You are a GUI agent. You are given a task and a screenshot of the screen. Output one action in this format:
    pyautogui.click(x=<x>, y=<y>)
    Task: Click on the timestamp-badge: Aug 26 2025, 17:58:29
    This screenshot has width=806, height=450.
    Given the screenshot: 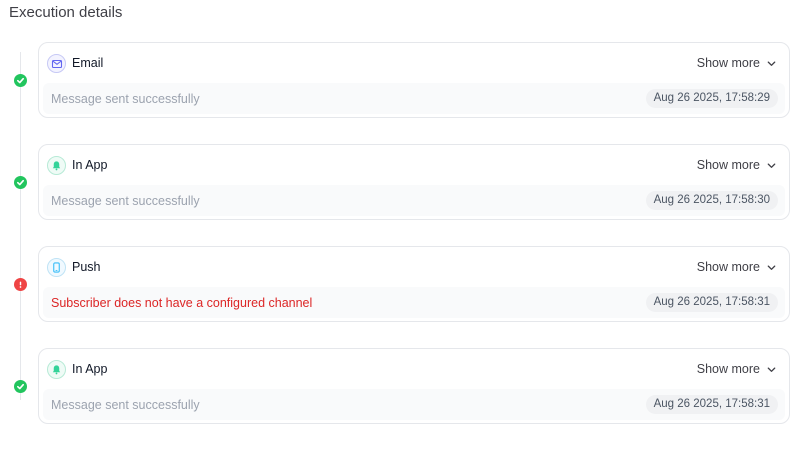 What is the action you would take?
    pyautogui.click(x=711, y=98)
    